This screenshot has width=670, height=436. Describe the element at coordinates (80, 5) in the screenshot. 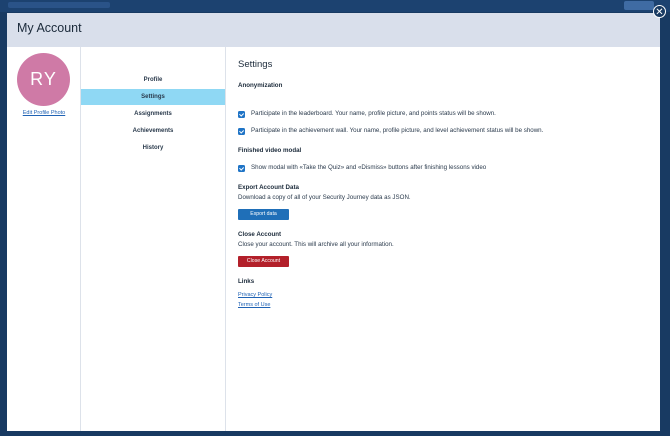

I see `backdrop-tab` at that location.